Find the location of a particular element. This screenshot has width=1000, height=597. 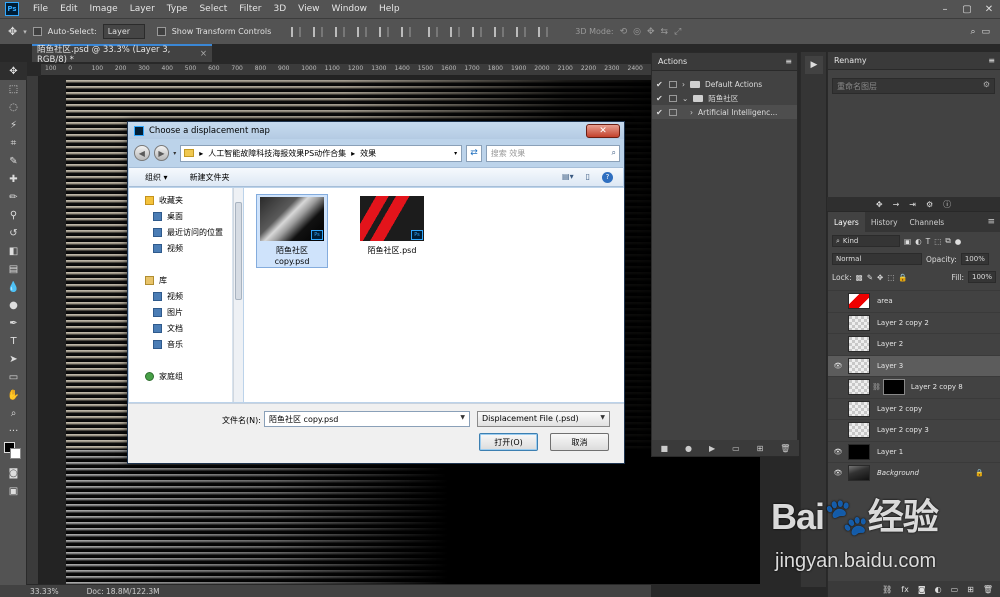

layer-row: ⛓ Layer 2 copy 8 is located at coordinates (914, 387).